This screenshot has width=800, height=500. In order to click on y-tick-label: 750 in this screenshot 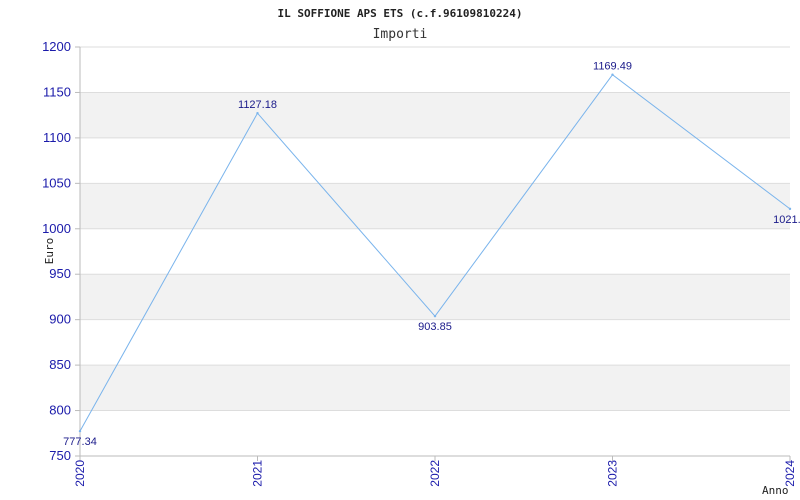, I will do `click(60, 455)`.